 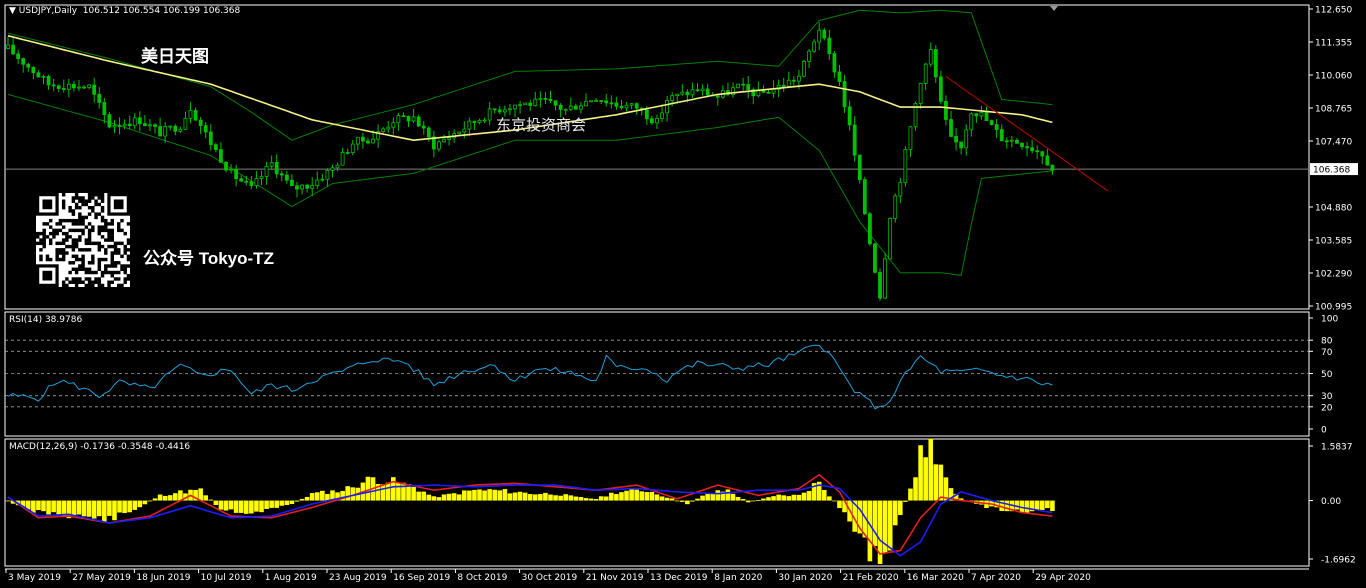 What do you see at coordinates (1327, 375) in the screenshot?
I see `rsi-y-tick-label: 50` at bounding box center [1327, 375].